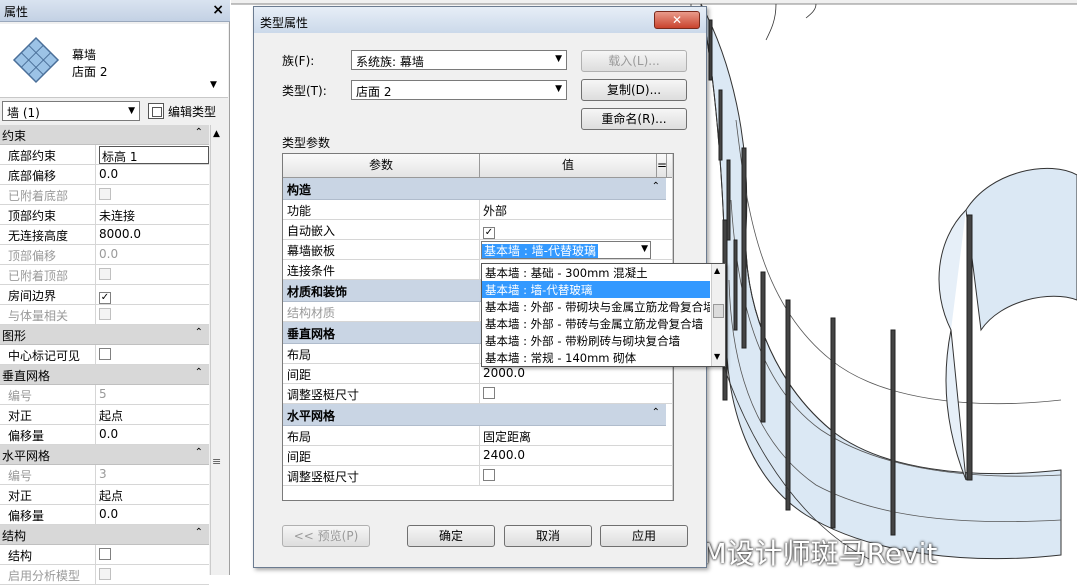 The height and width of the screenshot is (585, 1077). I want to click on table-row: 调整竖梃尺寸, so click(478, 476).